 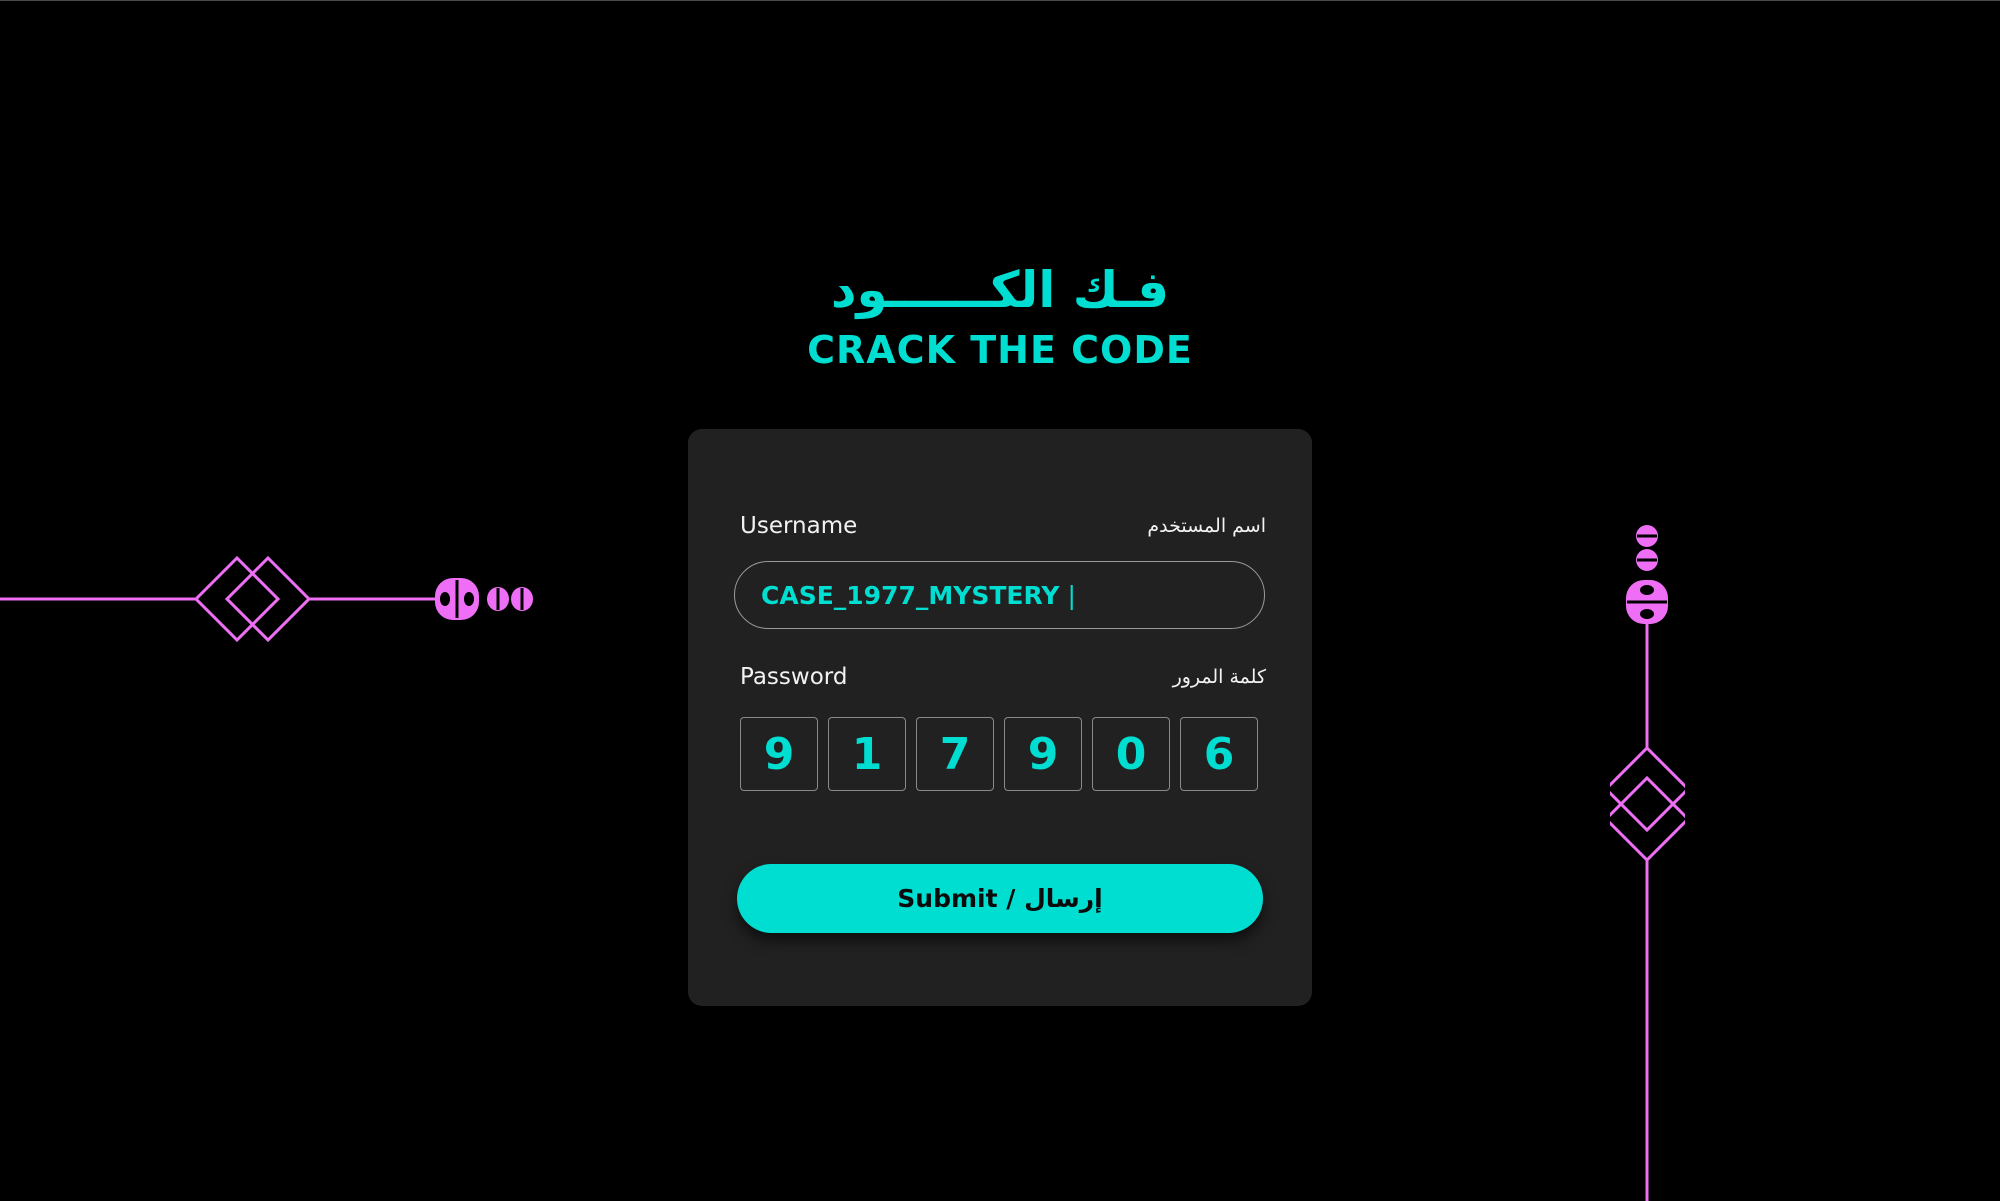 I want to click on username-label-arabic: اسم المستخدم, so click(x=1206, y=526).